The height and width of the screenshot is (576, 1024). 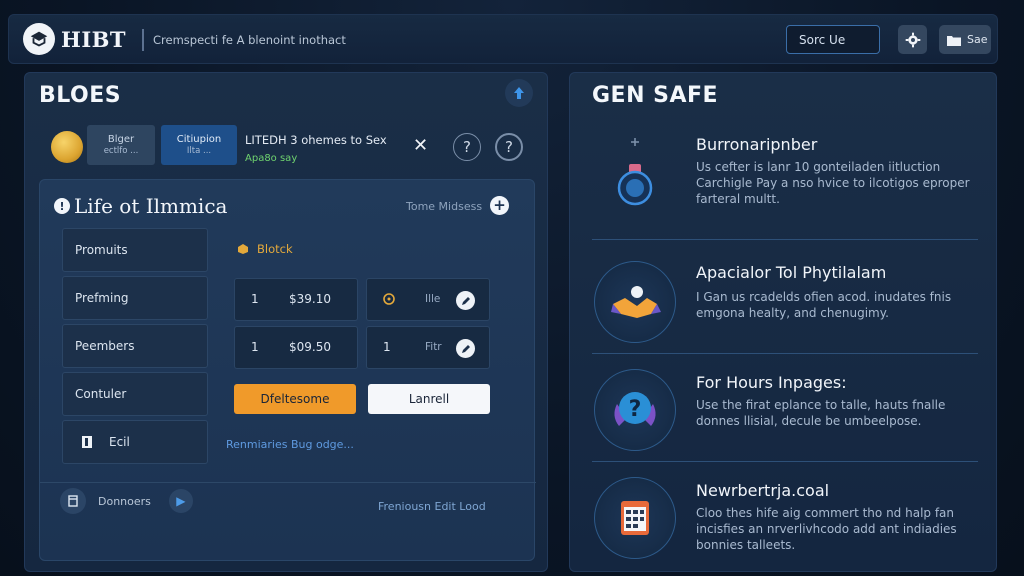 What do you see at coordinates (822, 39) in the screenshot?
I see `search-label: Sorc Ue` at bounding box center [822, 39].